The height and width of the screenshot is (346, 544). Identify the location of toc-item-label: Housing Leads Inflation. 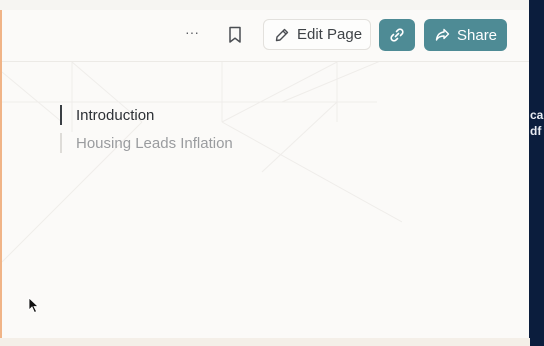
(154, 143).